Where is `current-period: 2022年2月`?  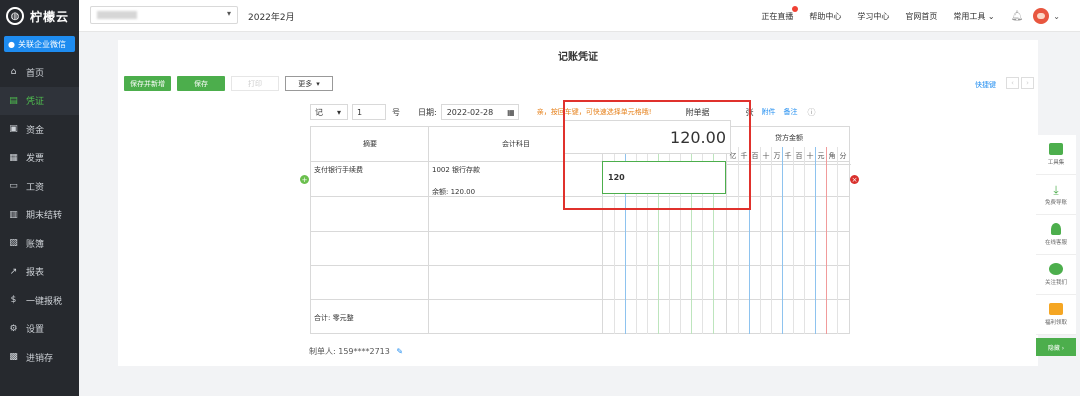 current-period: 2022年2月 is located at coordinates (271, 16).